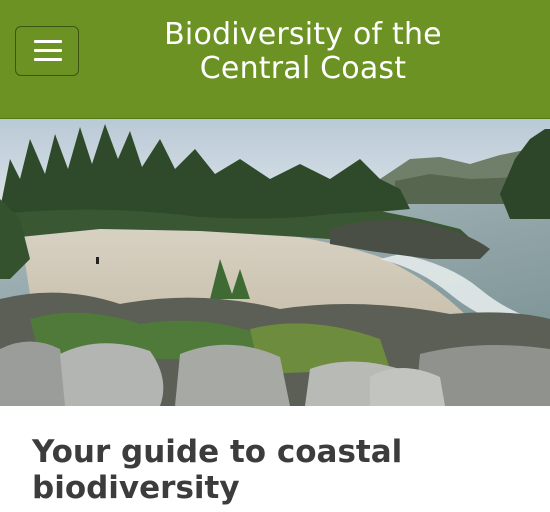 Image resolution: width=550 pixels, height=512 pixels. I want to click on menu-button, so click(47, 51).